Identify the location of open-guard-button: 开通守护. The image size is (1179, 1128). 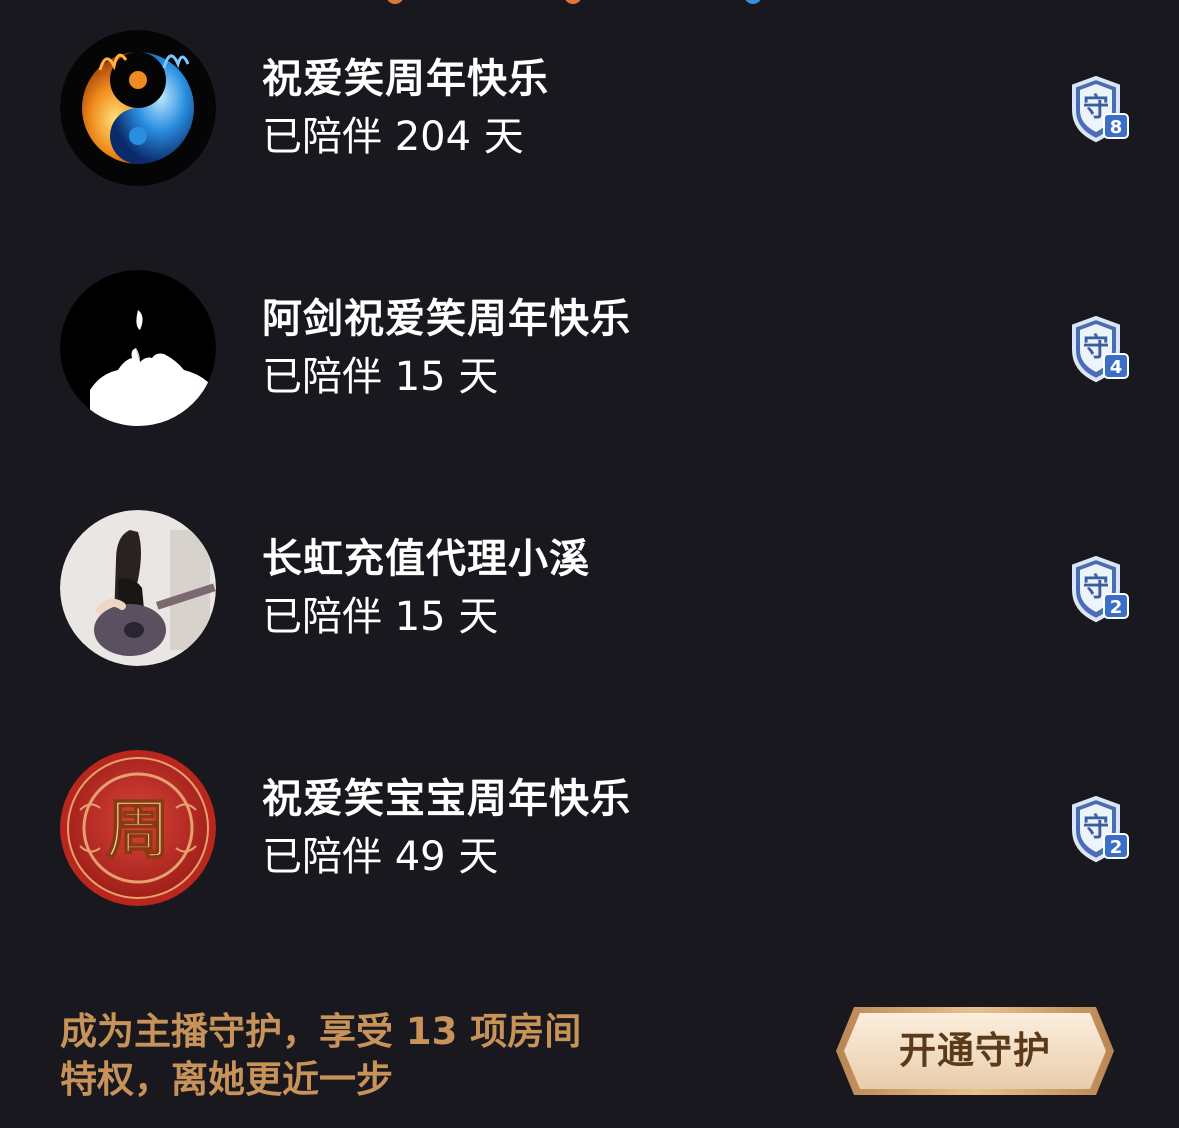
(975, 1051).